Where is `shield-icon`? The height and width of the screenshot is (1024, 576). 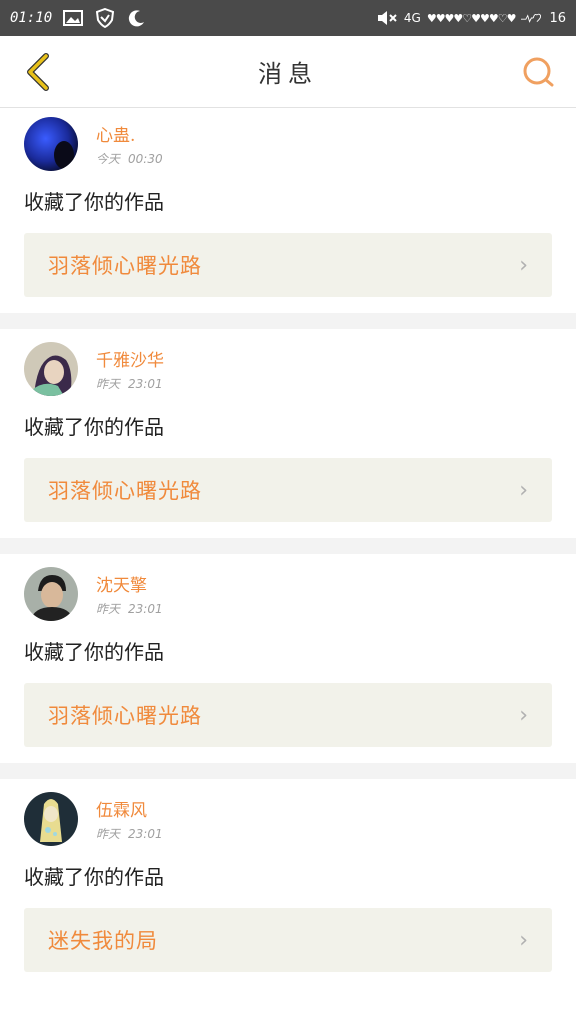
shield-icon is located at coordinates (105, 18).